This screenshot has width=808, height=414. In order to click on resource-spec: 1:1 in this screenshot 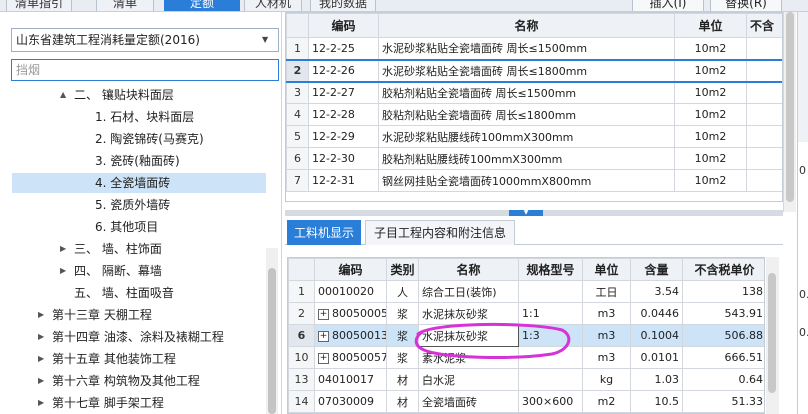, I will do `click(550, 313)`.